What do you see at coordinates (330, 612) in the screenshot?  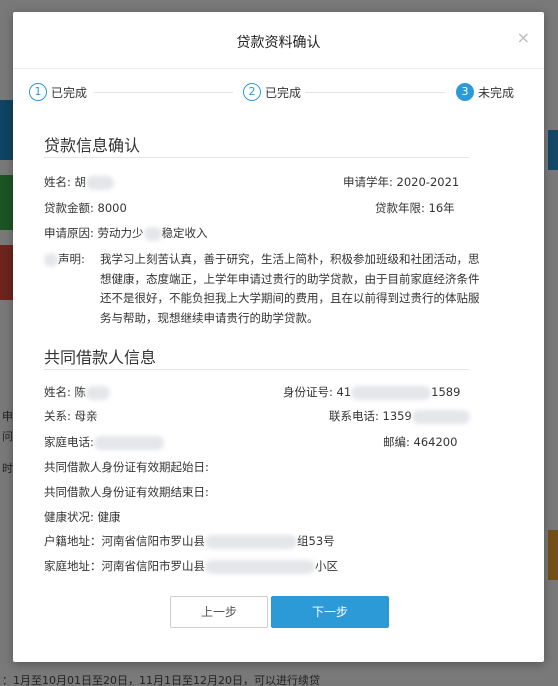 I see `next-step-button: 下一步` at bounding box center [330, 612].